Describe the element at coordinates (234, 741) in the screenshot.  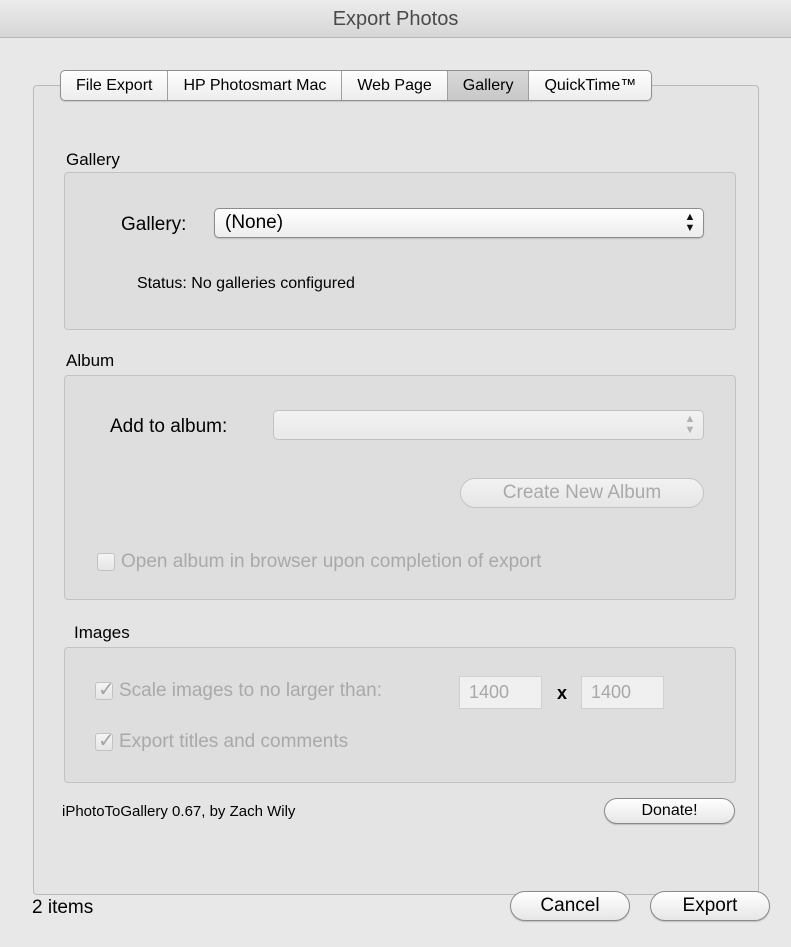
I see `export-titles-label: Export titles and comments` at that location.